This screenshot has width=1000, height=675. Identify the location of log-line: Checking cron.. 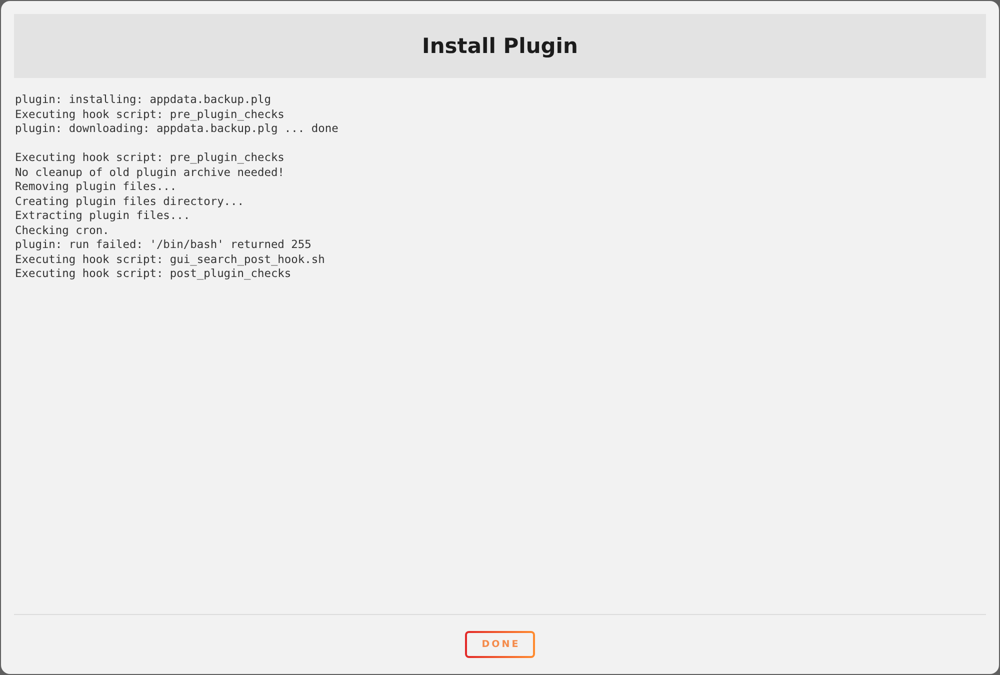
(62, 231).